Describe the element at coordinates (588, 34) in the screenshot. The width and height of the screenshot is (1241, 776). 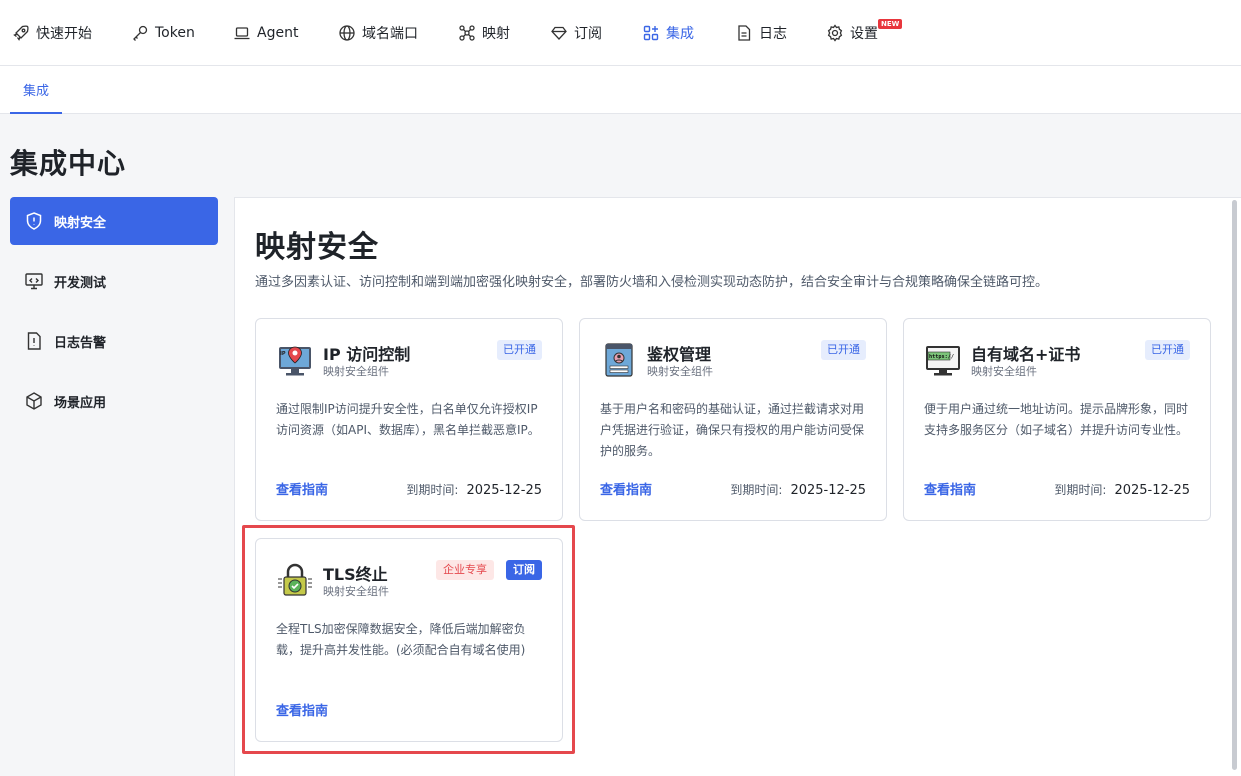
I see `nav-label: 订阅` at that location.